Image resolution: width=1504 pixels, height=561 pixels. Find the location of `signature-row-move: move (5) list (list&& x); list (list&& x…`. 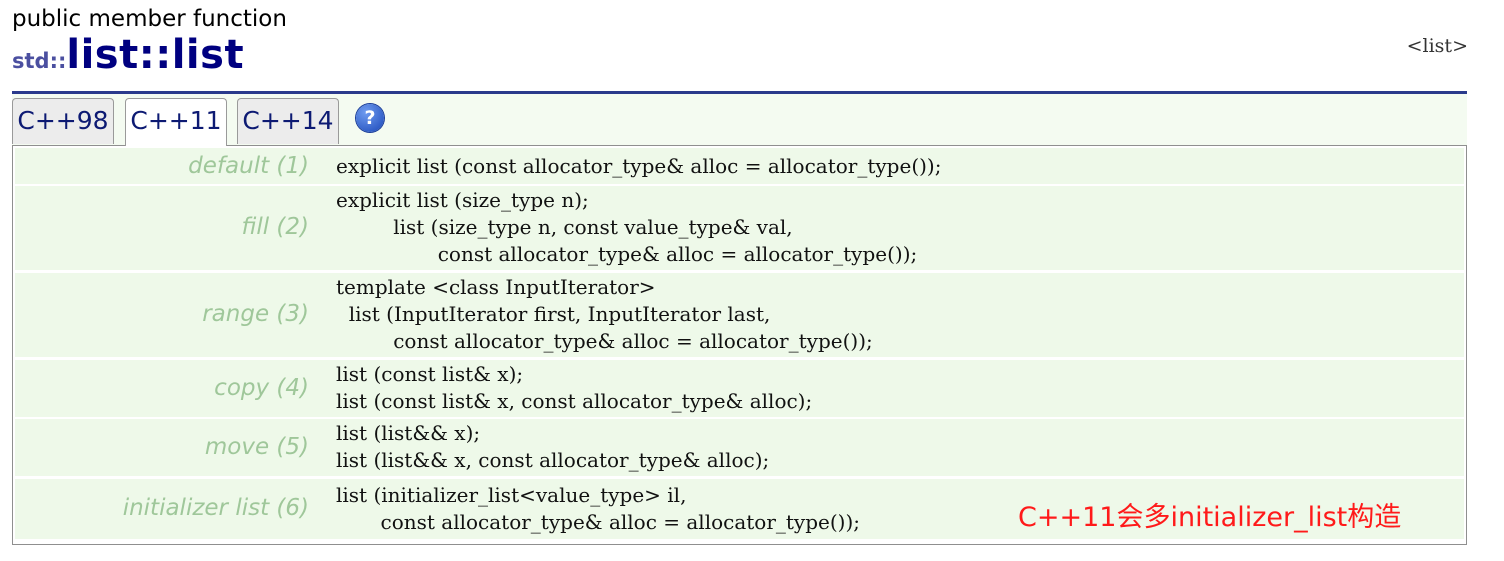

signature-row-move: move (5) list (list&& x); list (list&& x… is located at coordinates (739, 447).